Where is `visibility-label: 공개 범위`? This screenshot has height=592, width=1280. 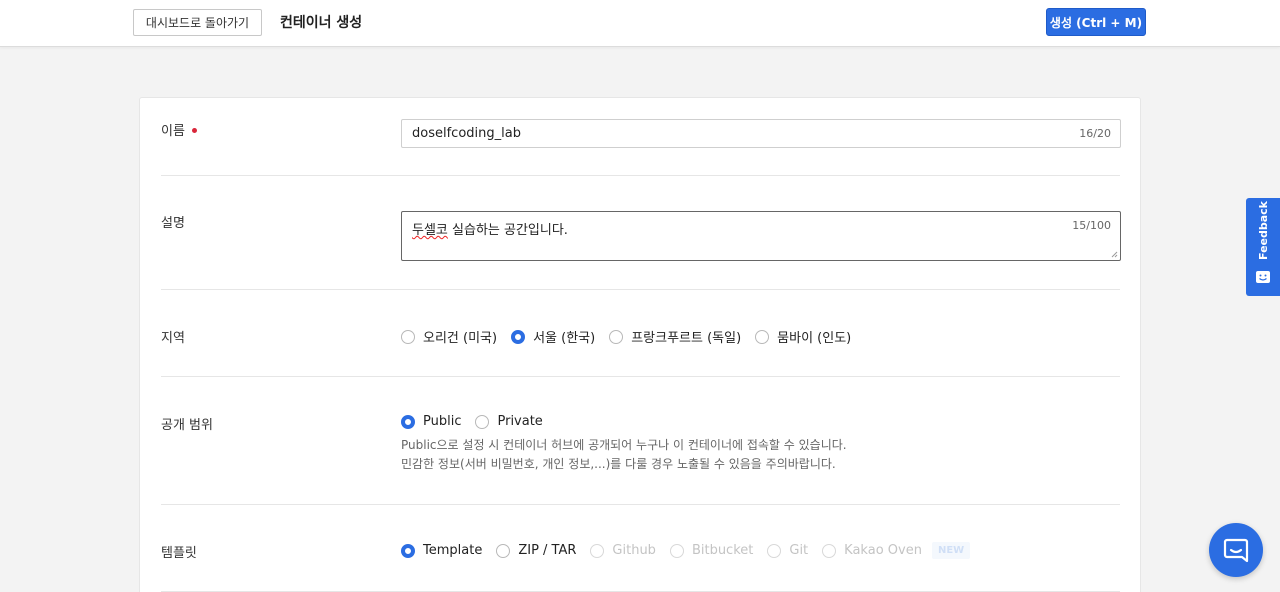 visibility-label: 공개 범위 is located at coordinates (187, 425).